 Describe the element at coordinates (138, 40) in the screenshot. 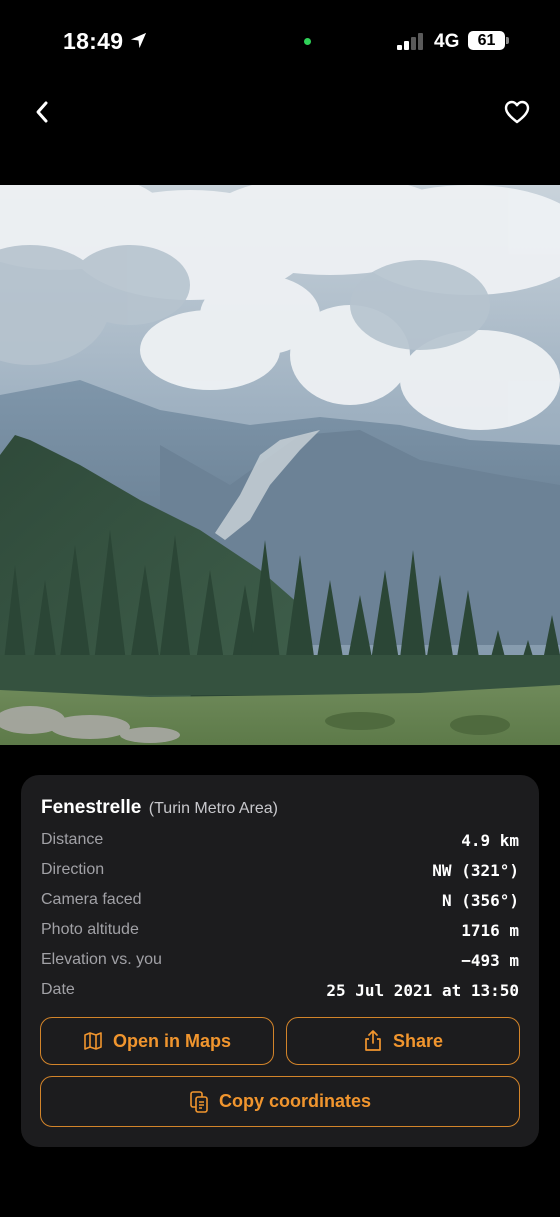

I see `location-arrow-icon` at that location.